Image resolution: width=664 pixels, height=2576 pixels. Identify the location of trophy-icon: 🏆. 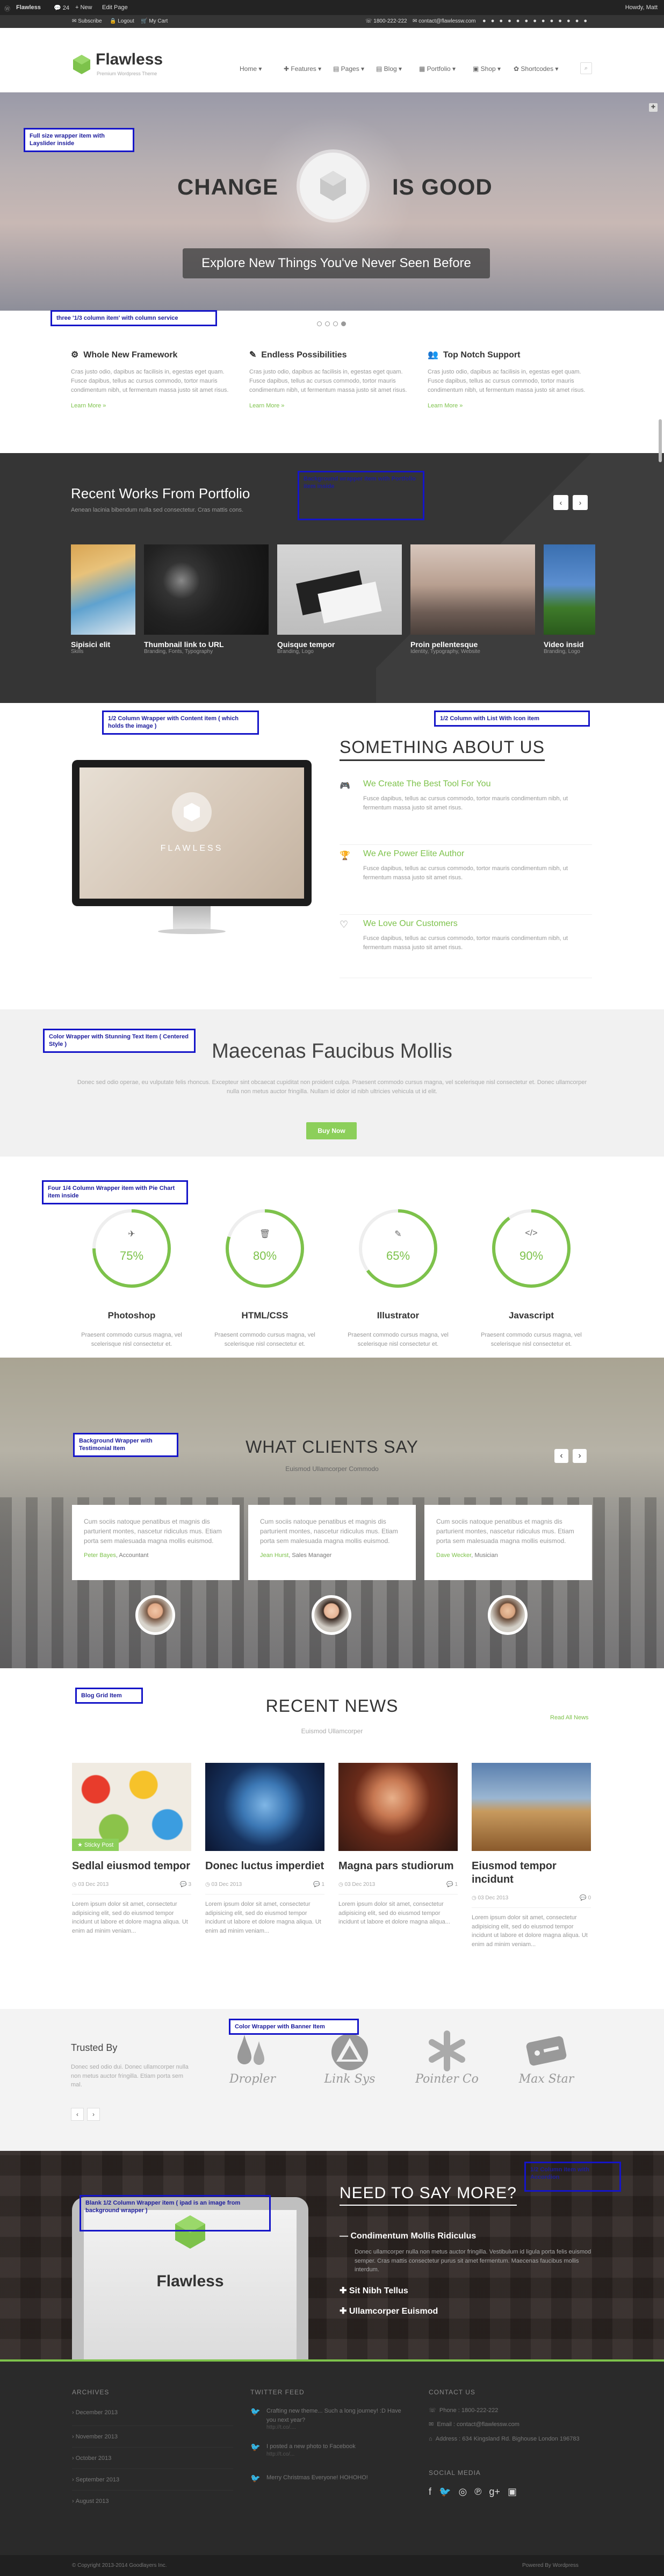
(345, 855).